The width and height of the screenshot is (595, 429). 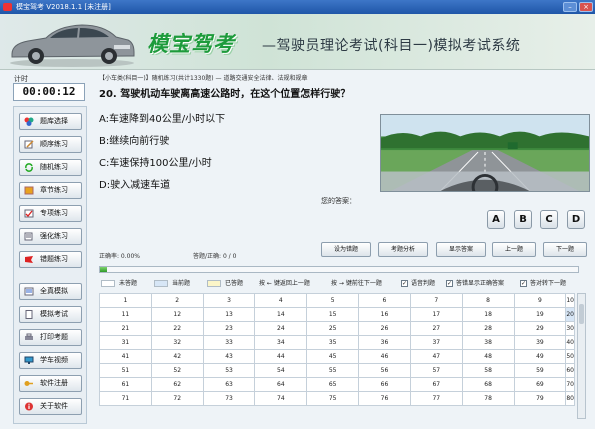 What do you see at coordinates (540, 314) in the screenshot?
I see `question-cell: 19` at bounding box center [540, 314].